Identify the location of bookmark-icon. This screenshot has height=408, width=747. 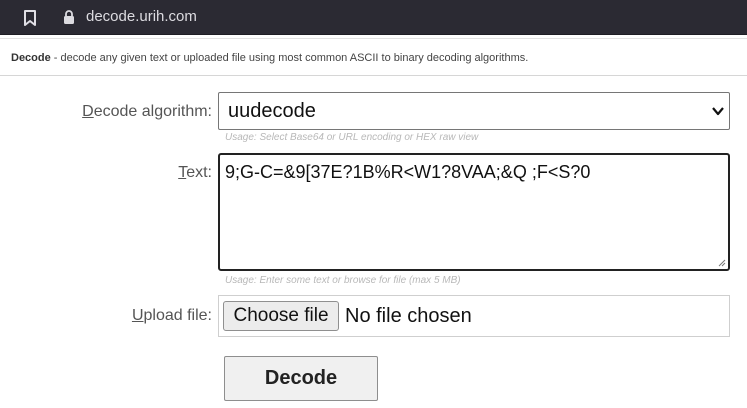
(30, 18).